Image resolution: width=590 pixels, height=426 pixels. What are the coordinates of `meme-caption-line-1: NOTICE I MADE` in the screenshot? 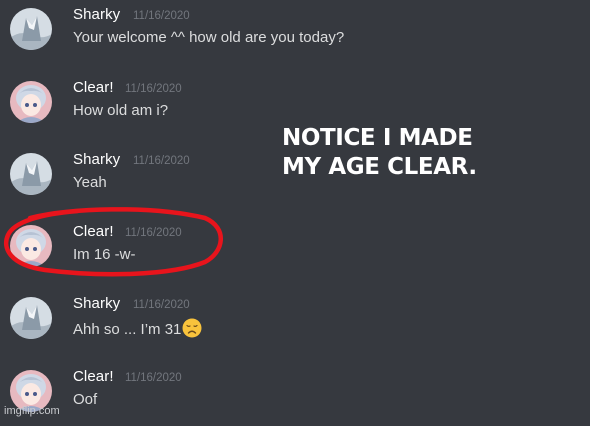 It's located at (377, 138).